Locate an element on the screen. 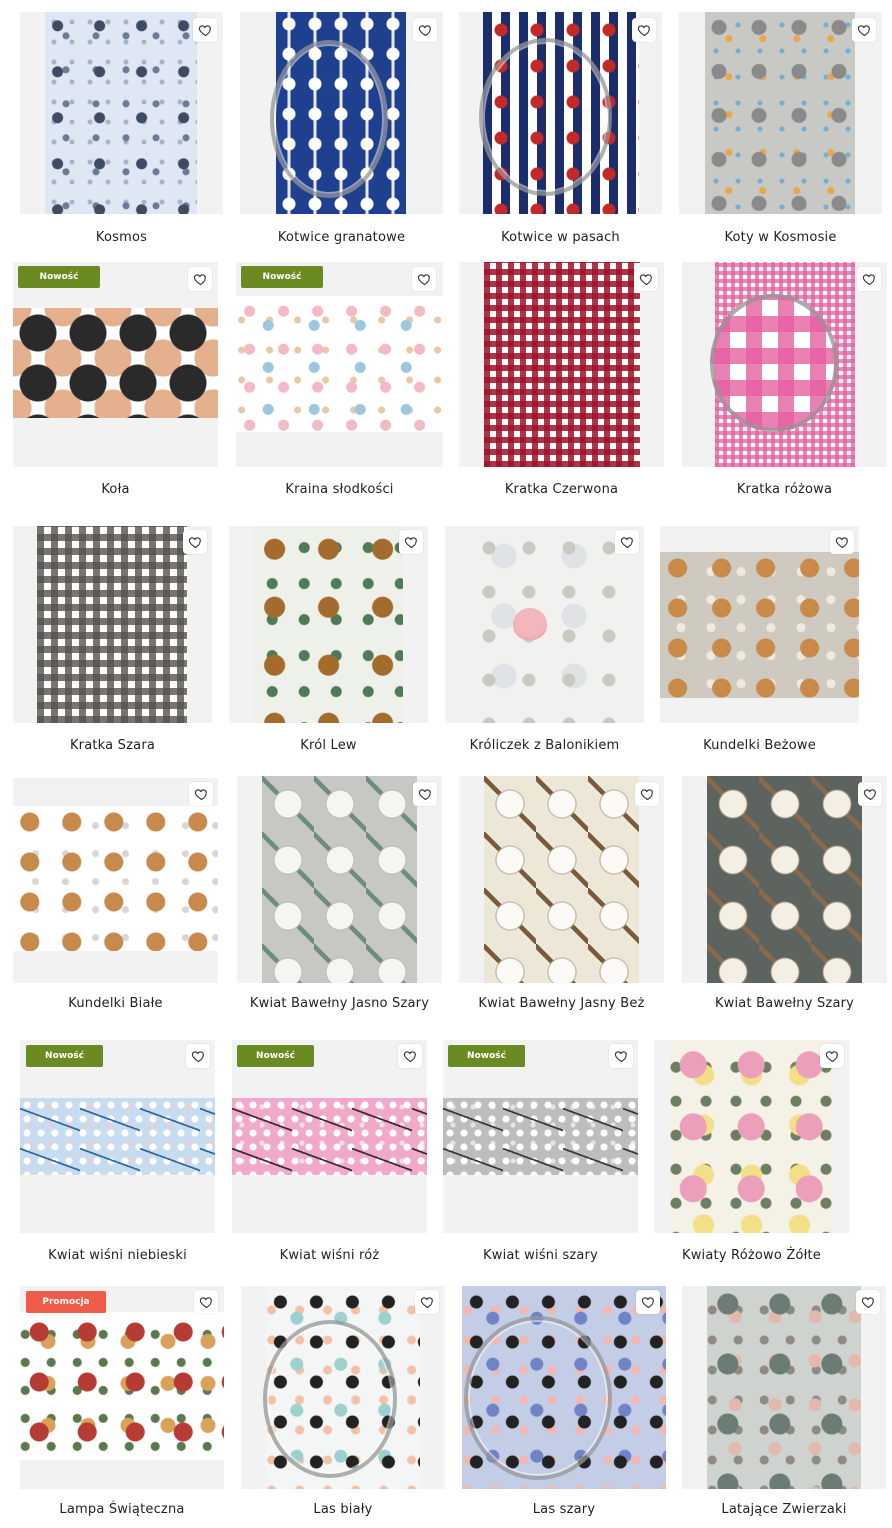  product-card: Kundelki Białe is located at coordinates (115, 897).